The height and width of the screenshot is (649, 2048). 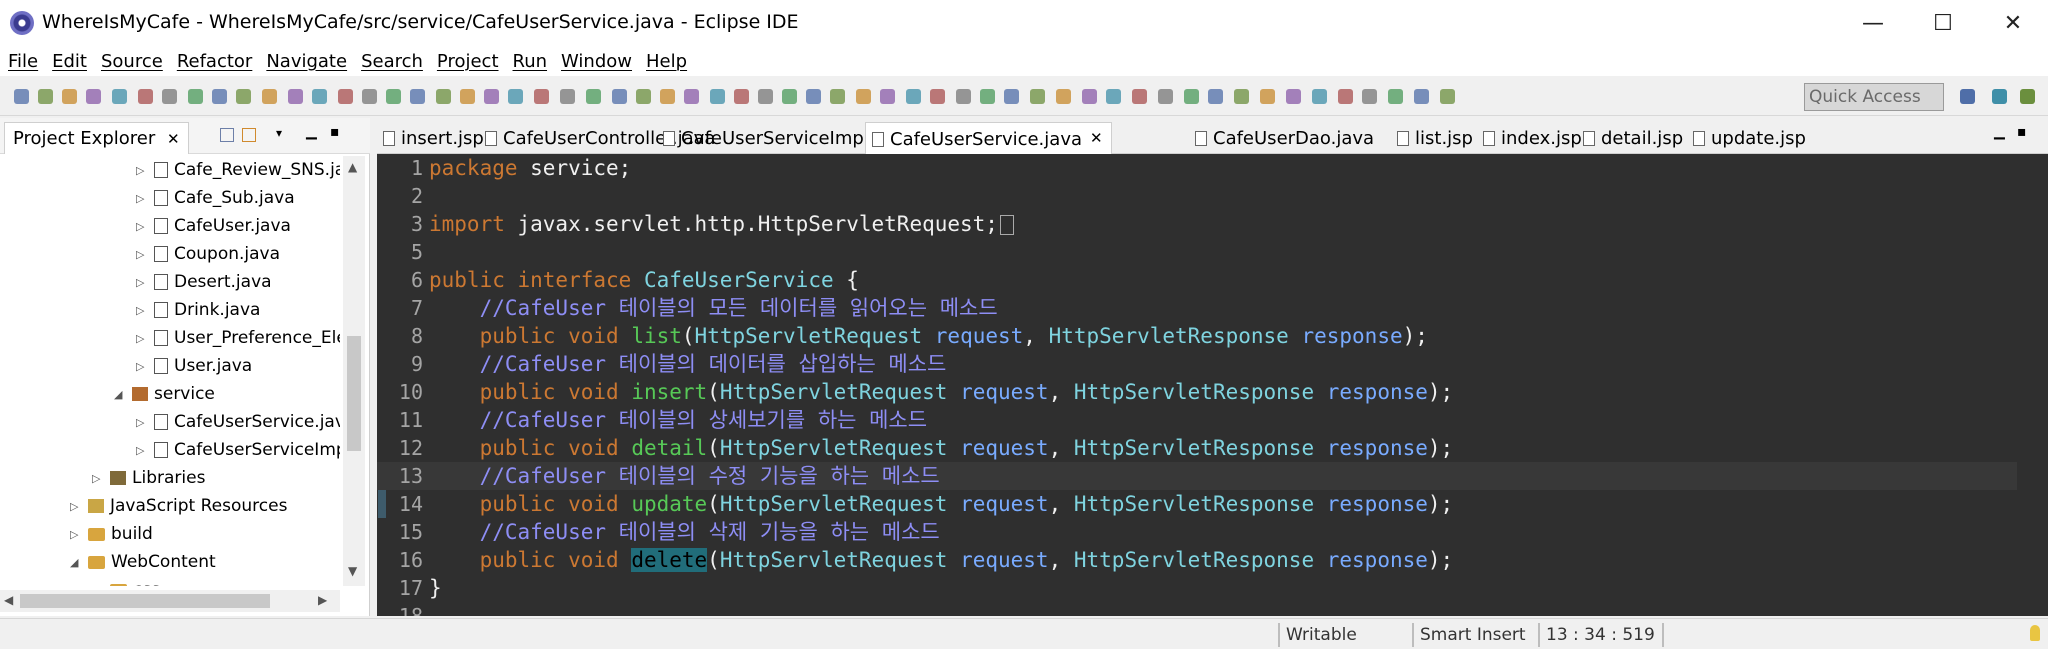 What do you see at coordinates (132, 61) in the screenshot?
I see `menu-source: Source` at bounding box center [132, 61].